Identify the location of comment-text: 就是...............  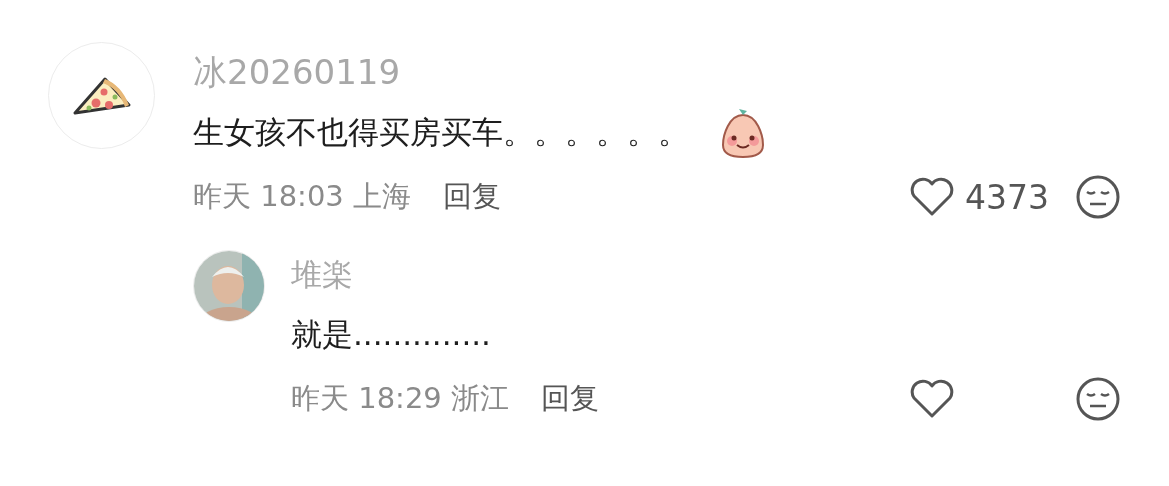
(391, 334).